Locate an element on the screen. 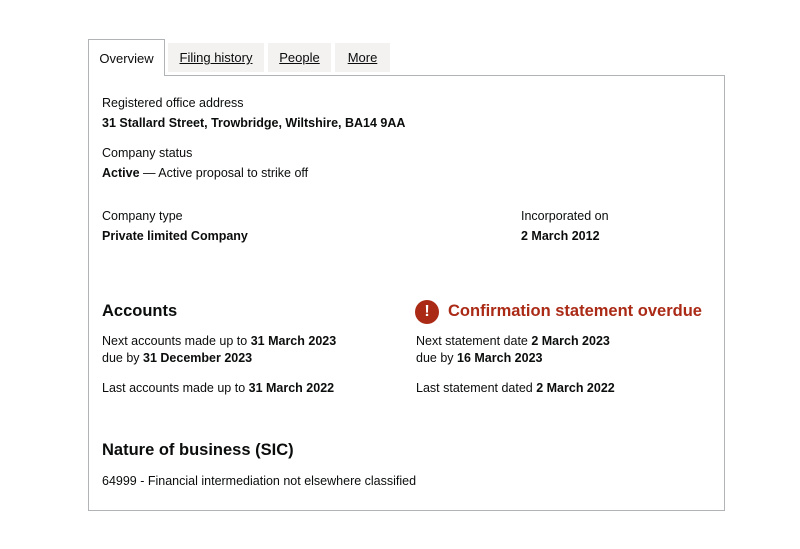  registered-office-label: Registered office address is located at coordinates (173, 103).